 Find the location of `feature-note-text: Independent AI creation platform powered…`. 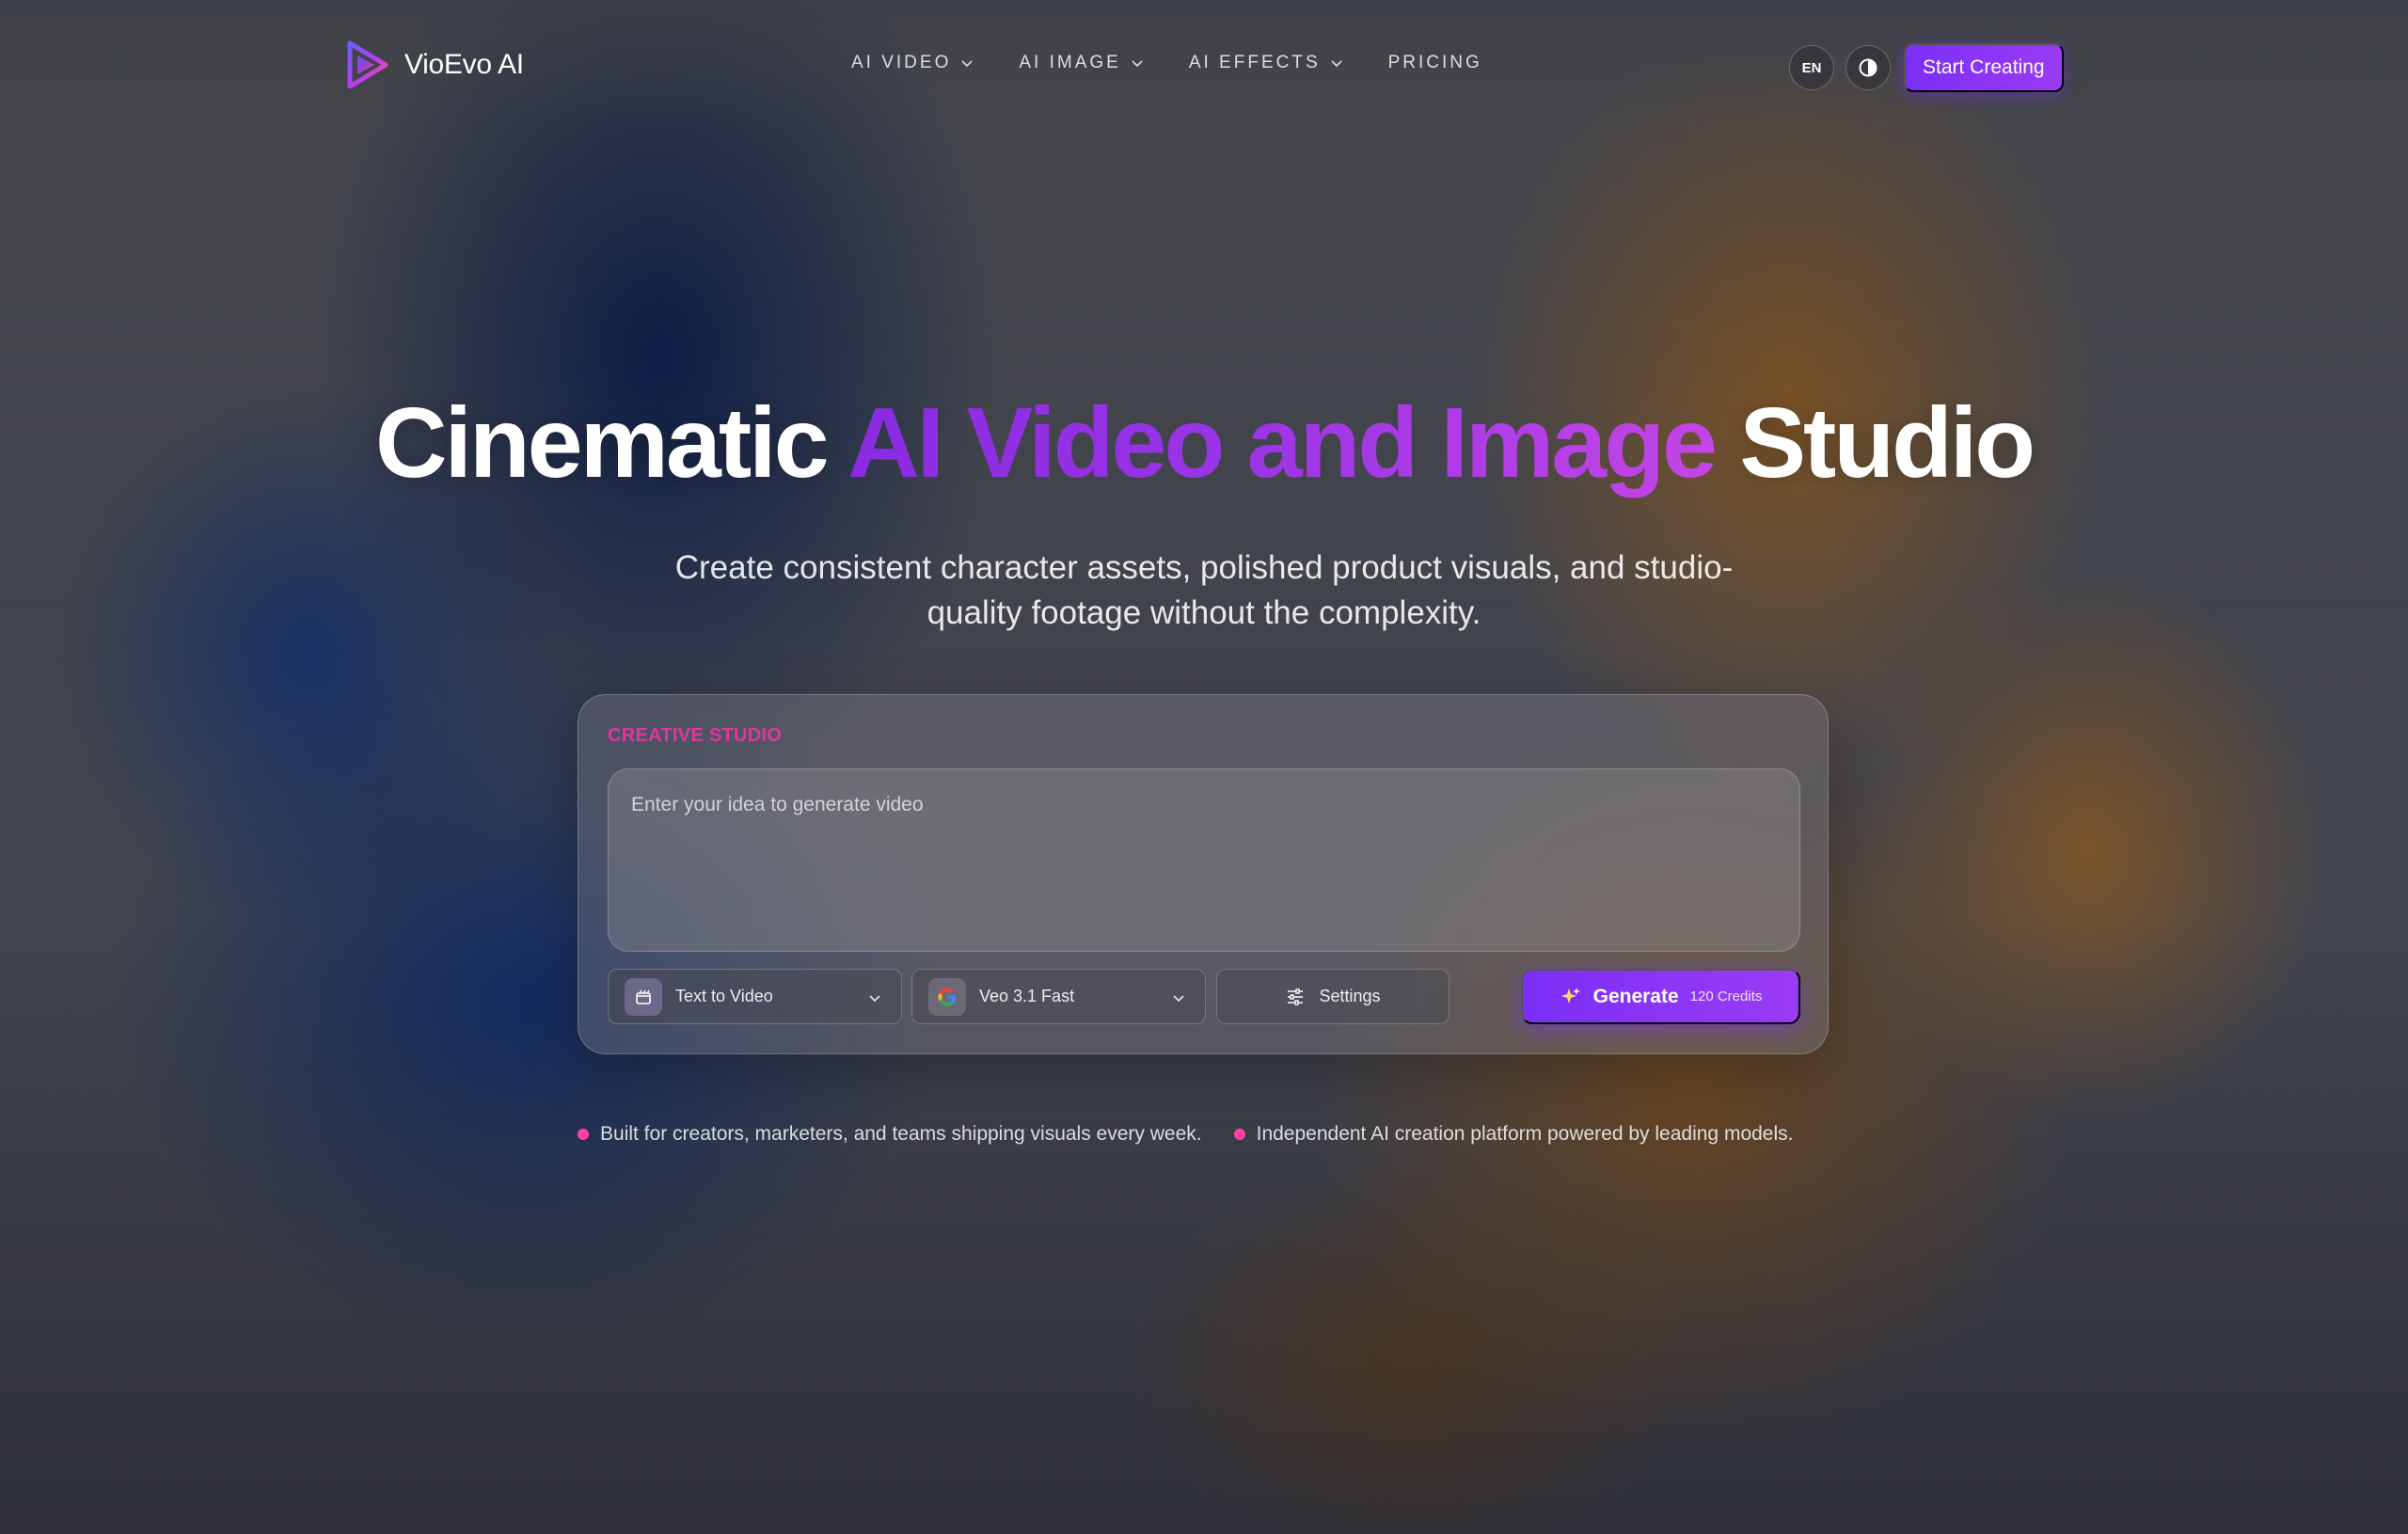

feature-note-text: Independent AI creation platform powered… is located at coordinates (1525, 1134).